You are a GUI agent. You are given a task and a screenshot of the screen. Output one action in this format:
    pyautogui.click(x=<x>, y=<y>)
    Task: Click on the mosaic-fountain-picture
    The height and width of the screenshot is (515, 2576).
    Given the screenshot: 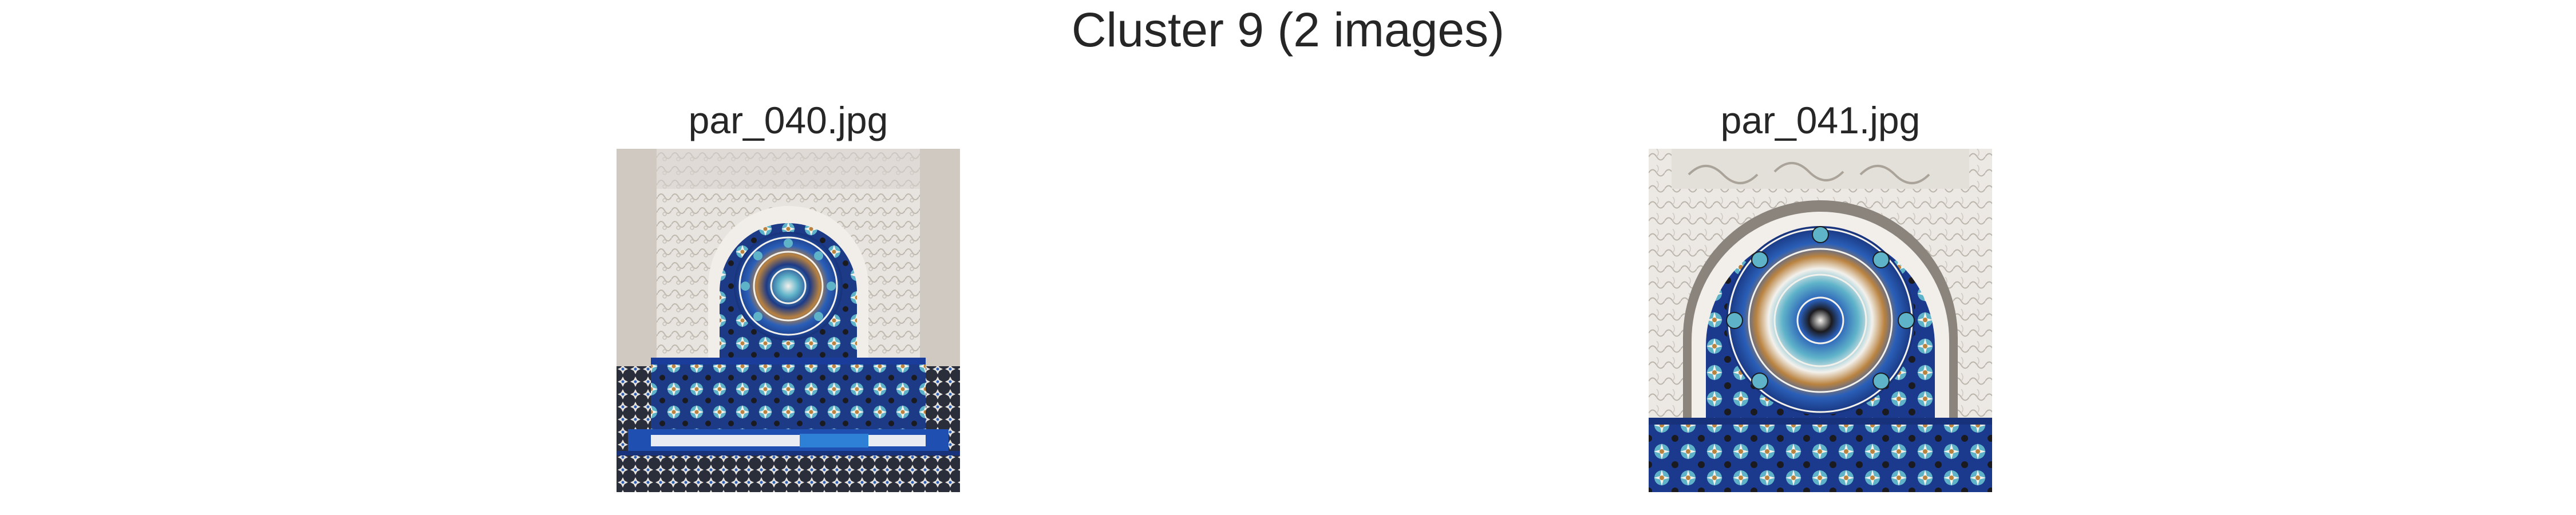 What is the action you would take?
    pyautogui.click(x=788, y=320)
    